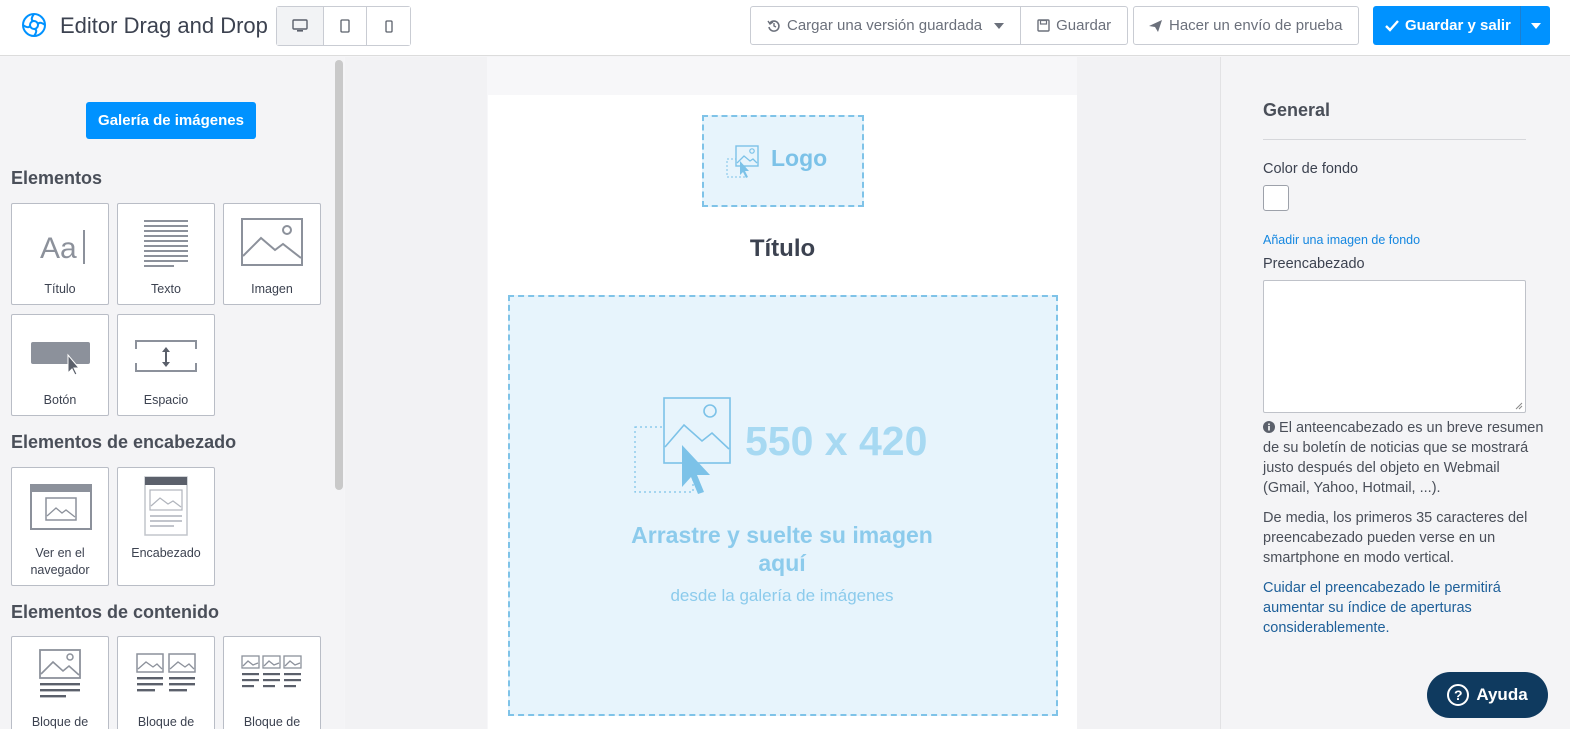  What do you see at coordinates (773, 25) in the screenshot?
I see `history-icon` at bounding box center [773, 25].